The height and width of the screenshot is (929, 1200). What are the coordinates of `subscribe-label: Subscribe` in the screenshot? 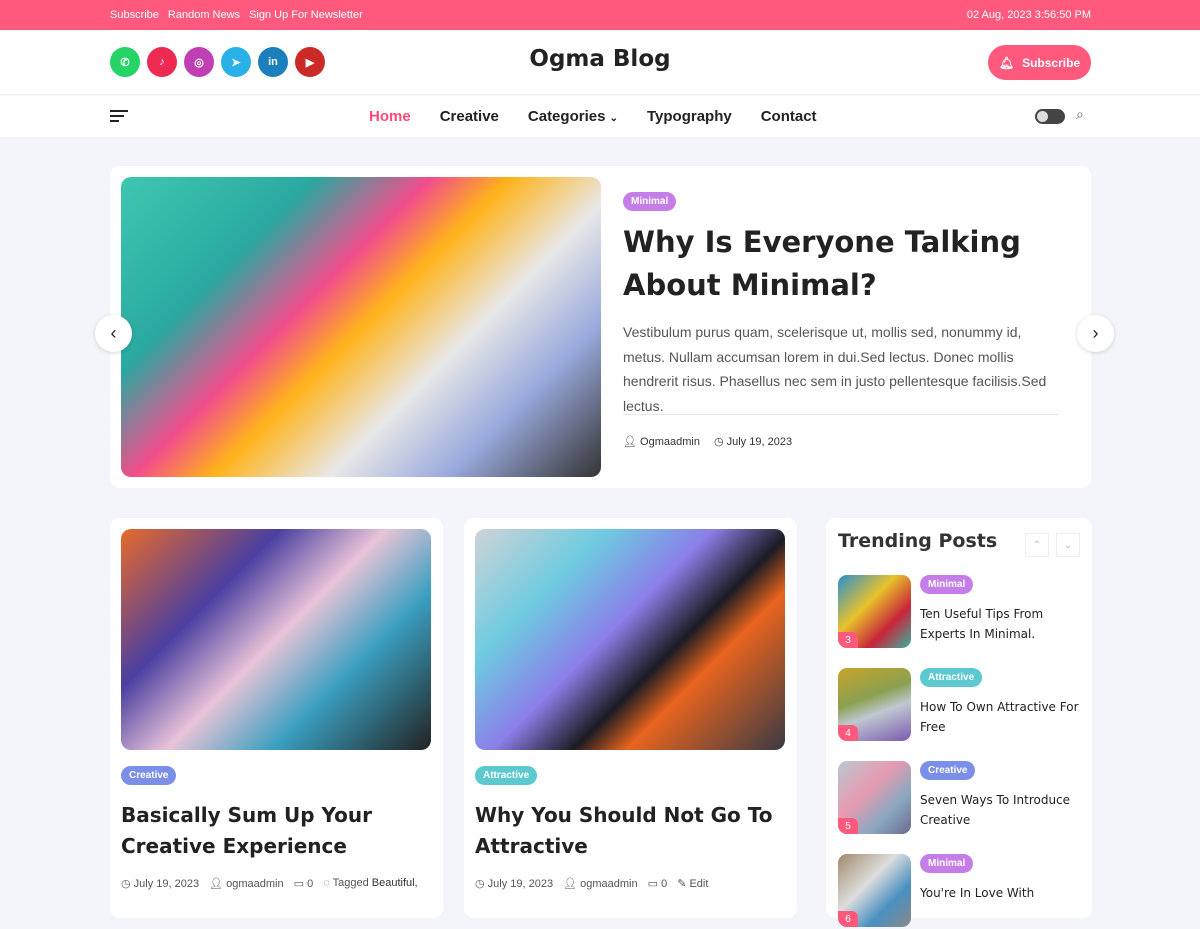 It's located at (1051, 62).